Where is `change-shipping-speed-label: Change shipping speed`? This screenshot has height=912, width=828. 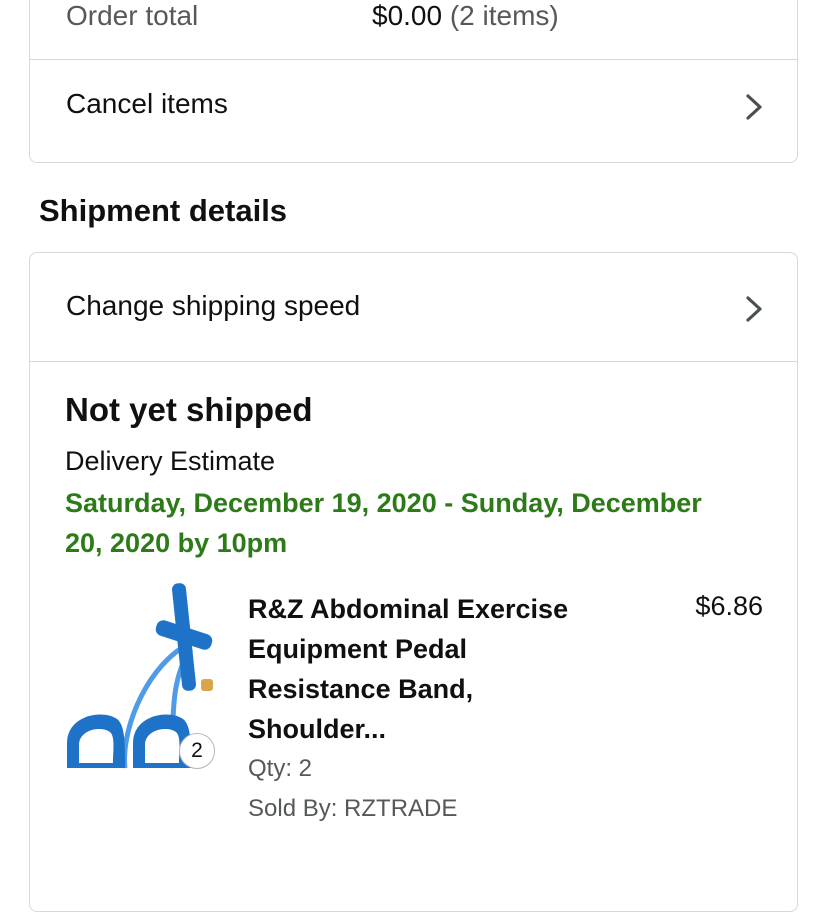 change-shipping-speed-label: Change shipping speed is located at coordinates (213, 305).